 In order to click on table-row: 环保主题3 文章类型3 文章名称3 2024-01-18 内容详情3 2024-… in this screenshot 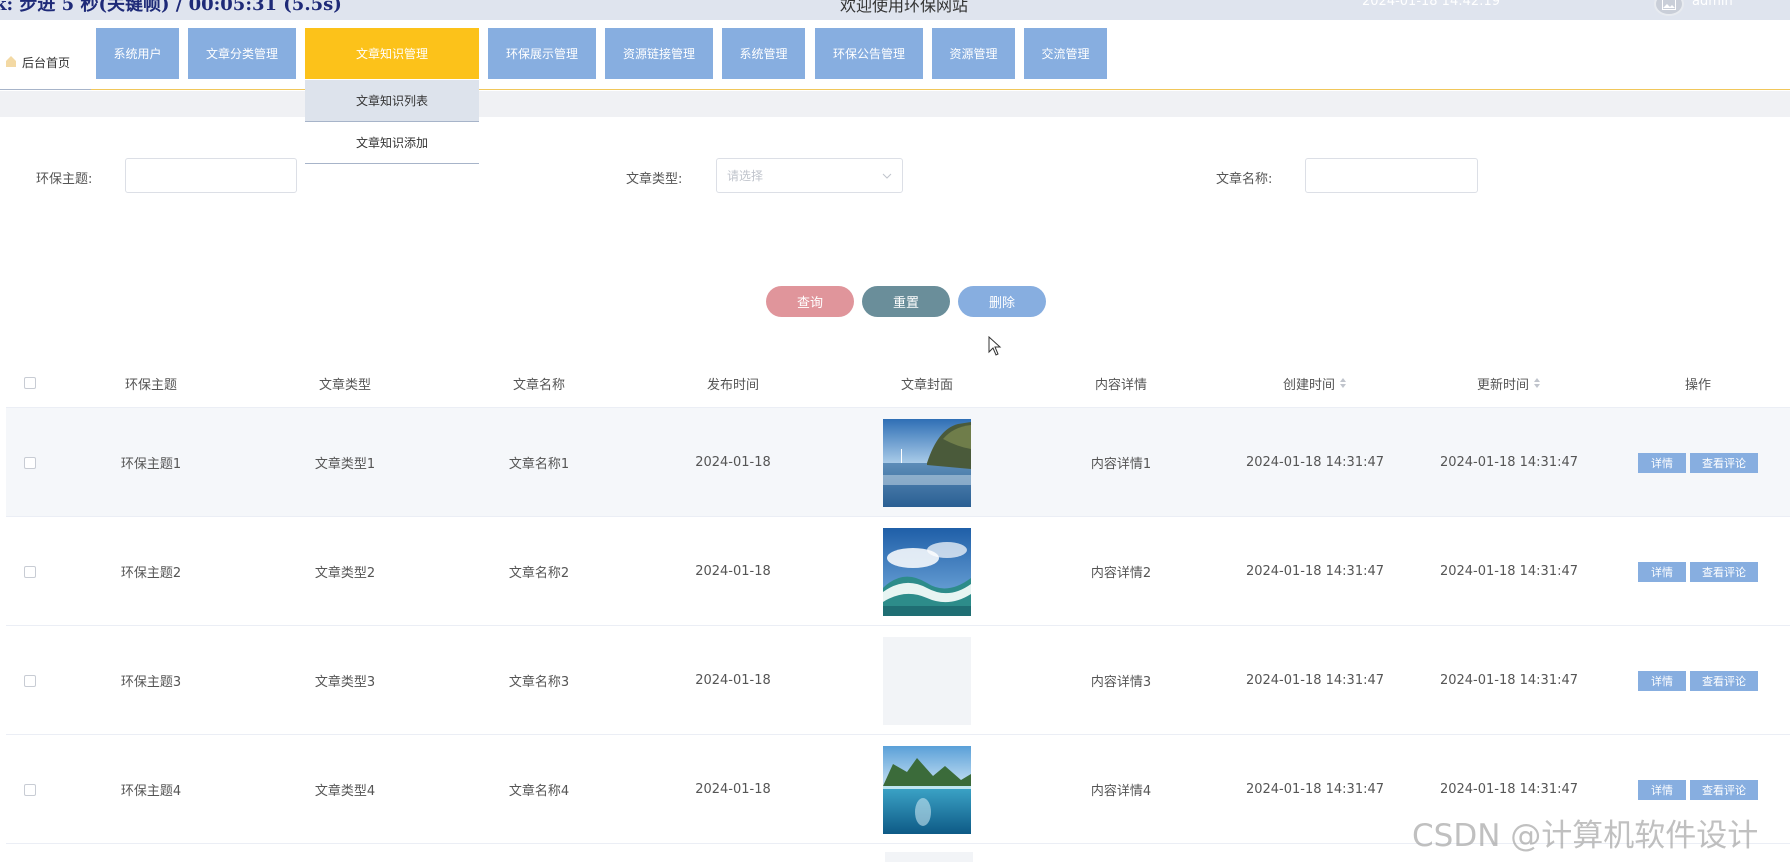, I will do `click(898, 680)`.